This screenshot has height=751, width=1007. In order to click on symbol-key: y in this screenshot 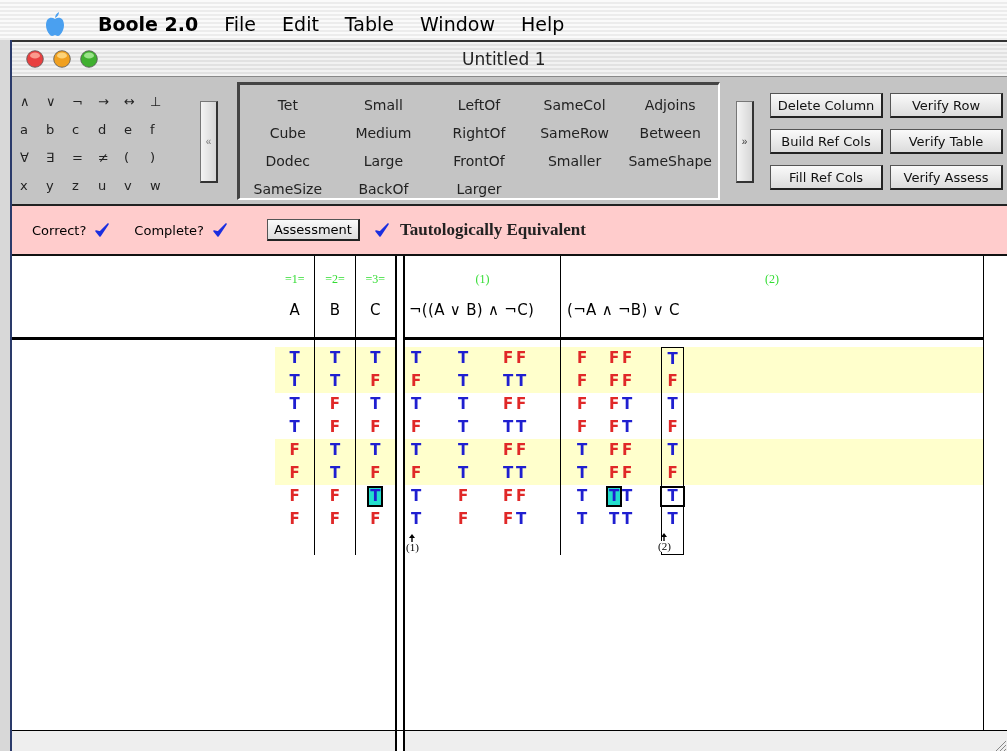, I will do `click(57, 185)`.